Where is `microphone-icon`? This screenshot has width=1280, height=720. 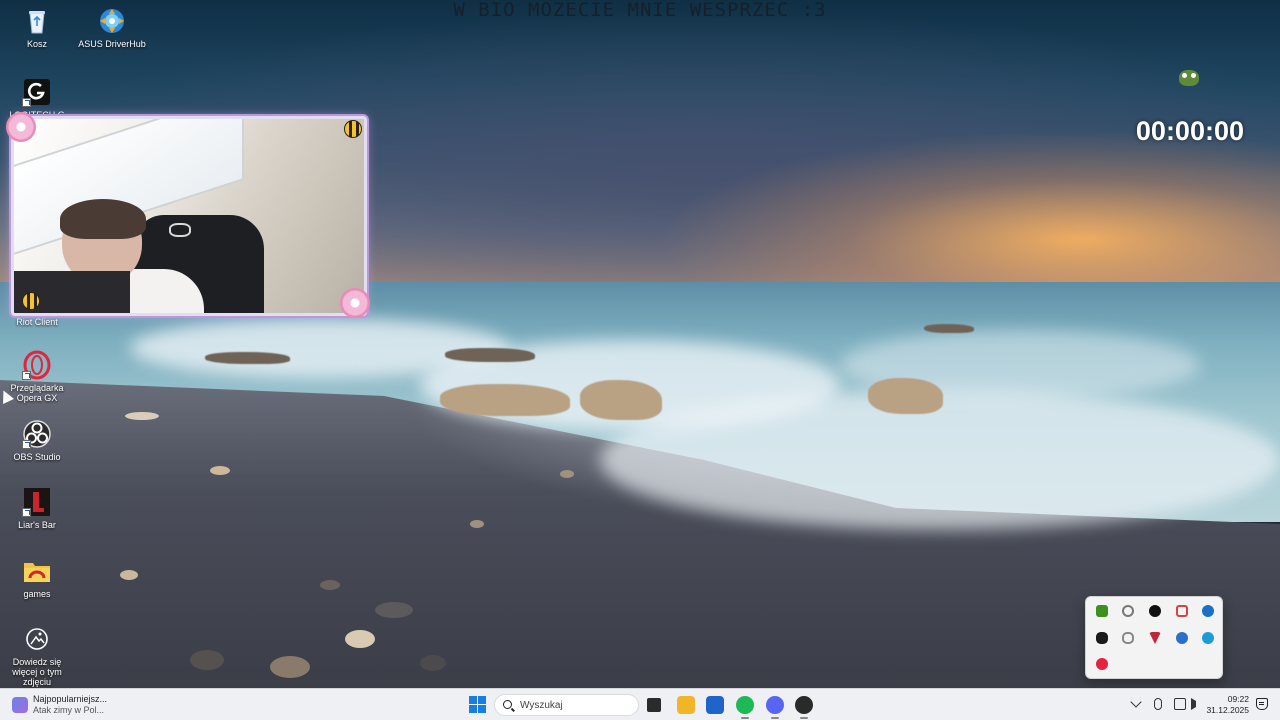
microphone-icon is located at coordinates (1158, 704).